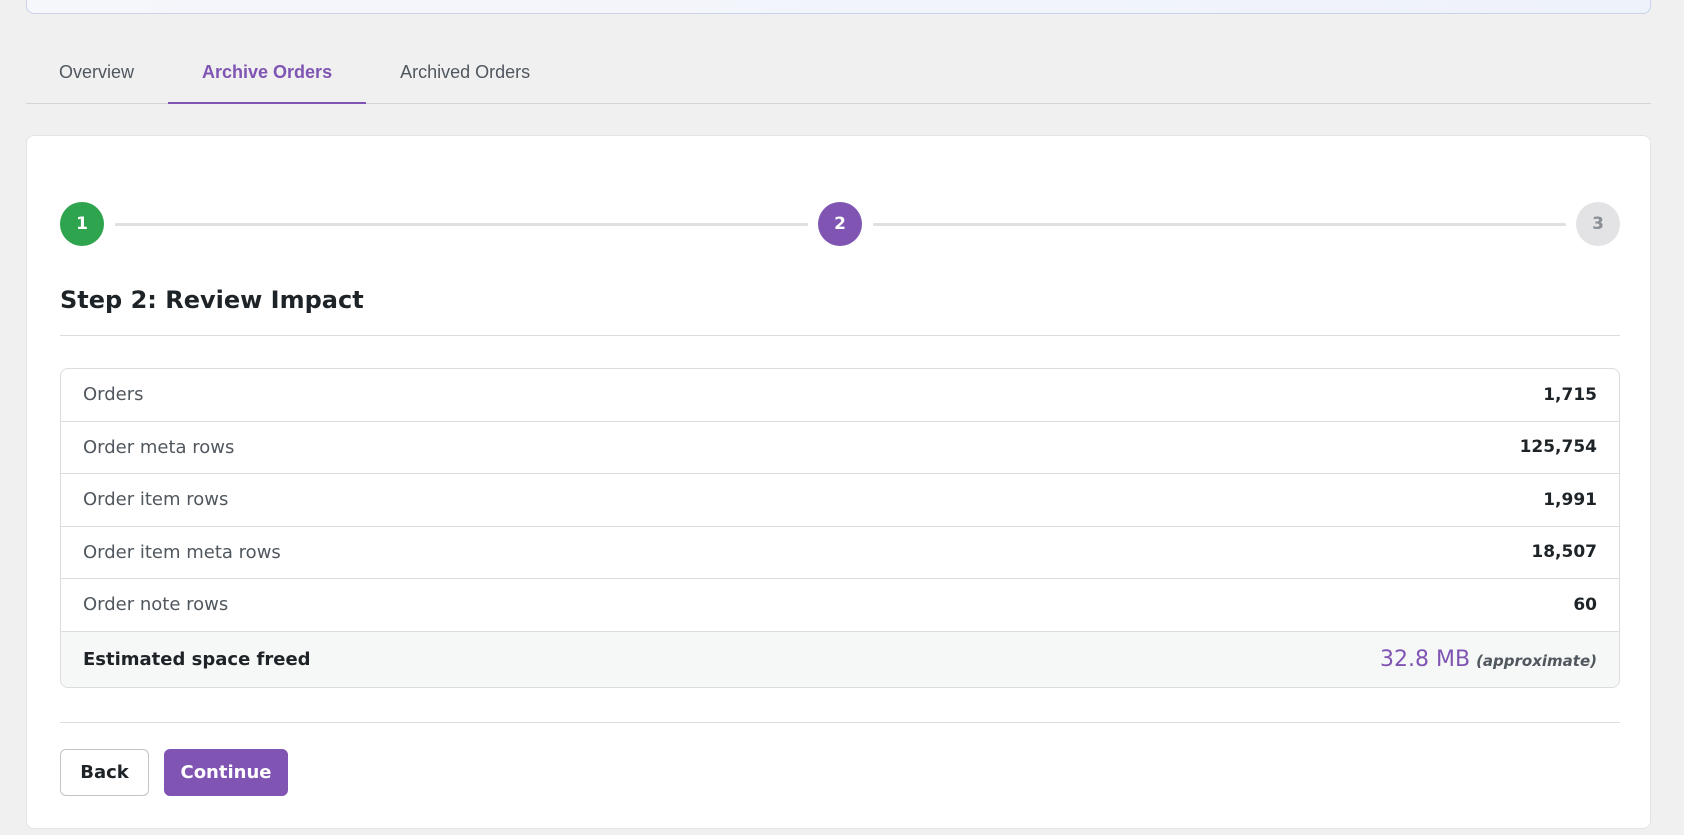  Describe the element at coordinates (1564, 552) in the screenshot. I see `summary-row-value: 18,507` at that location.